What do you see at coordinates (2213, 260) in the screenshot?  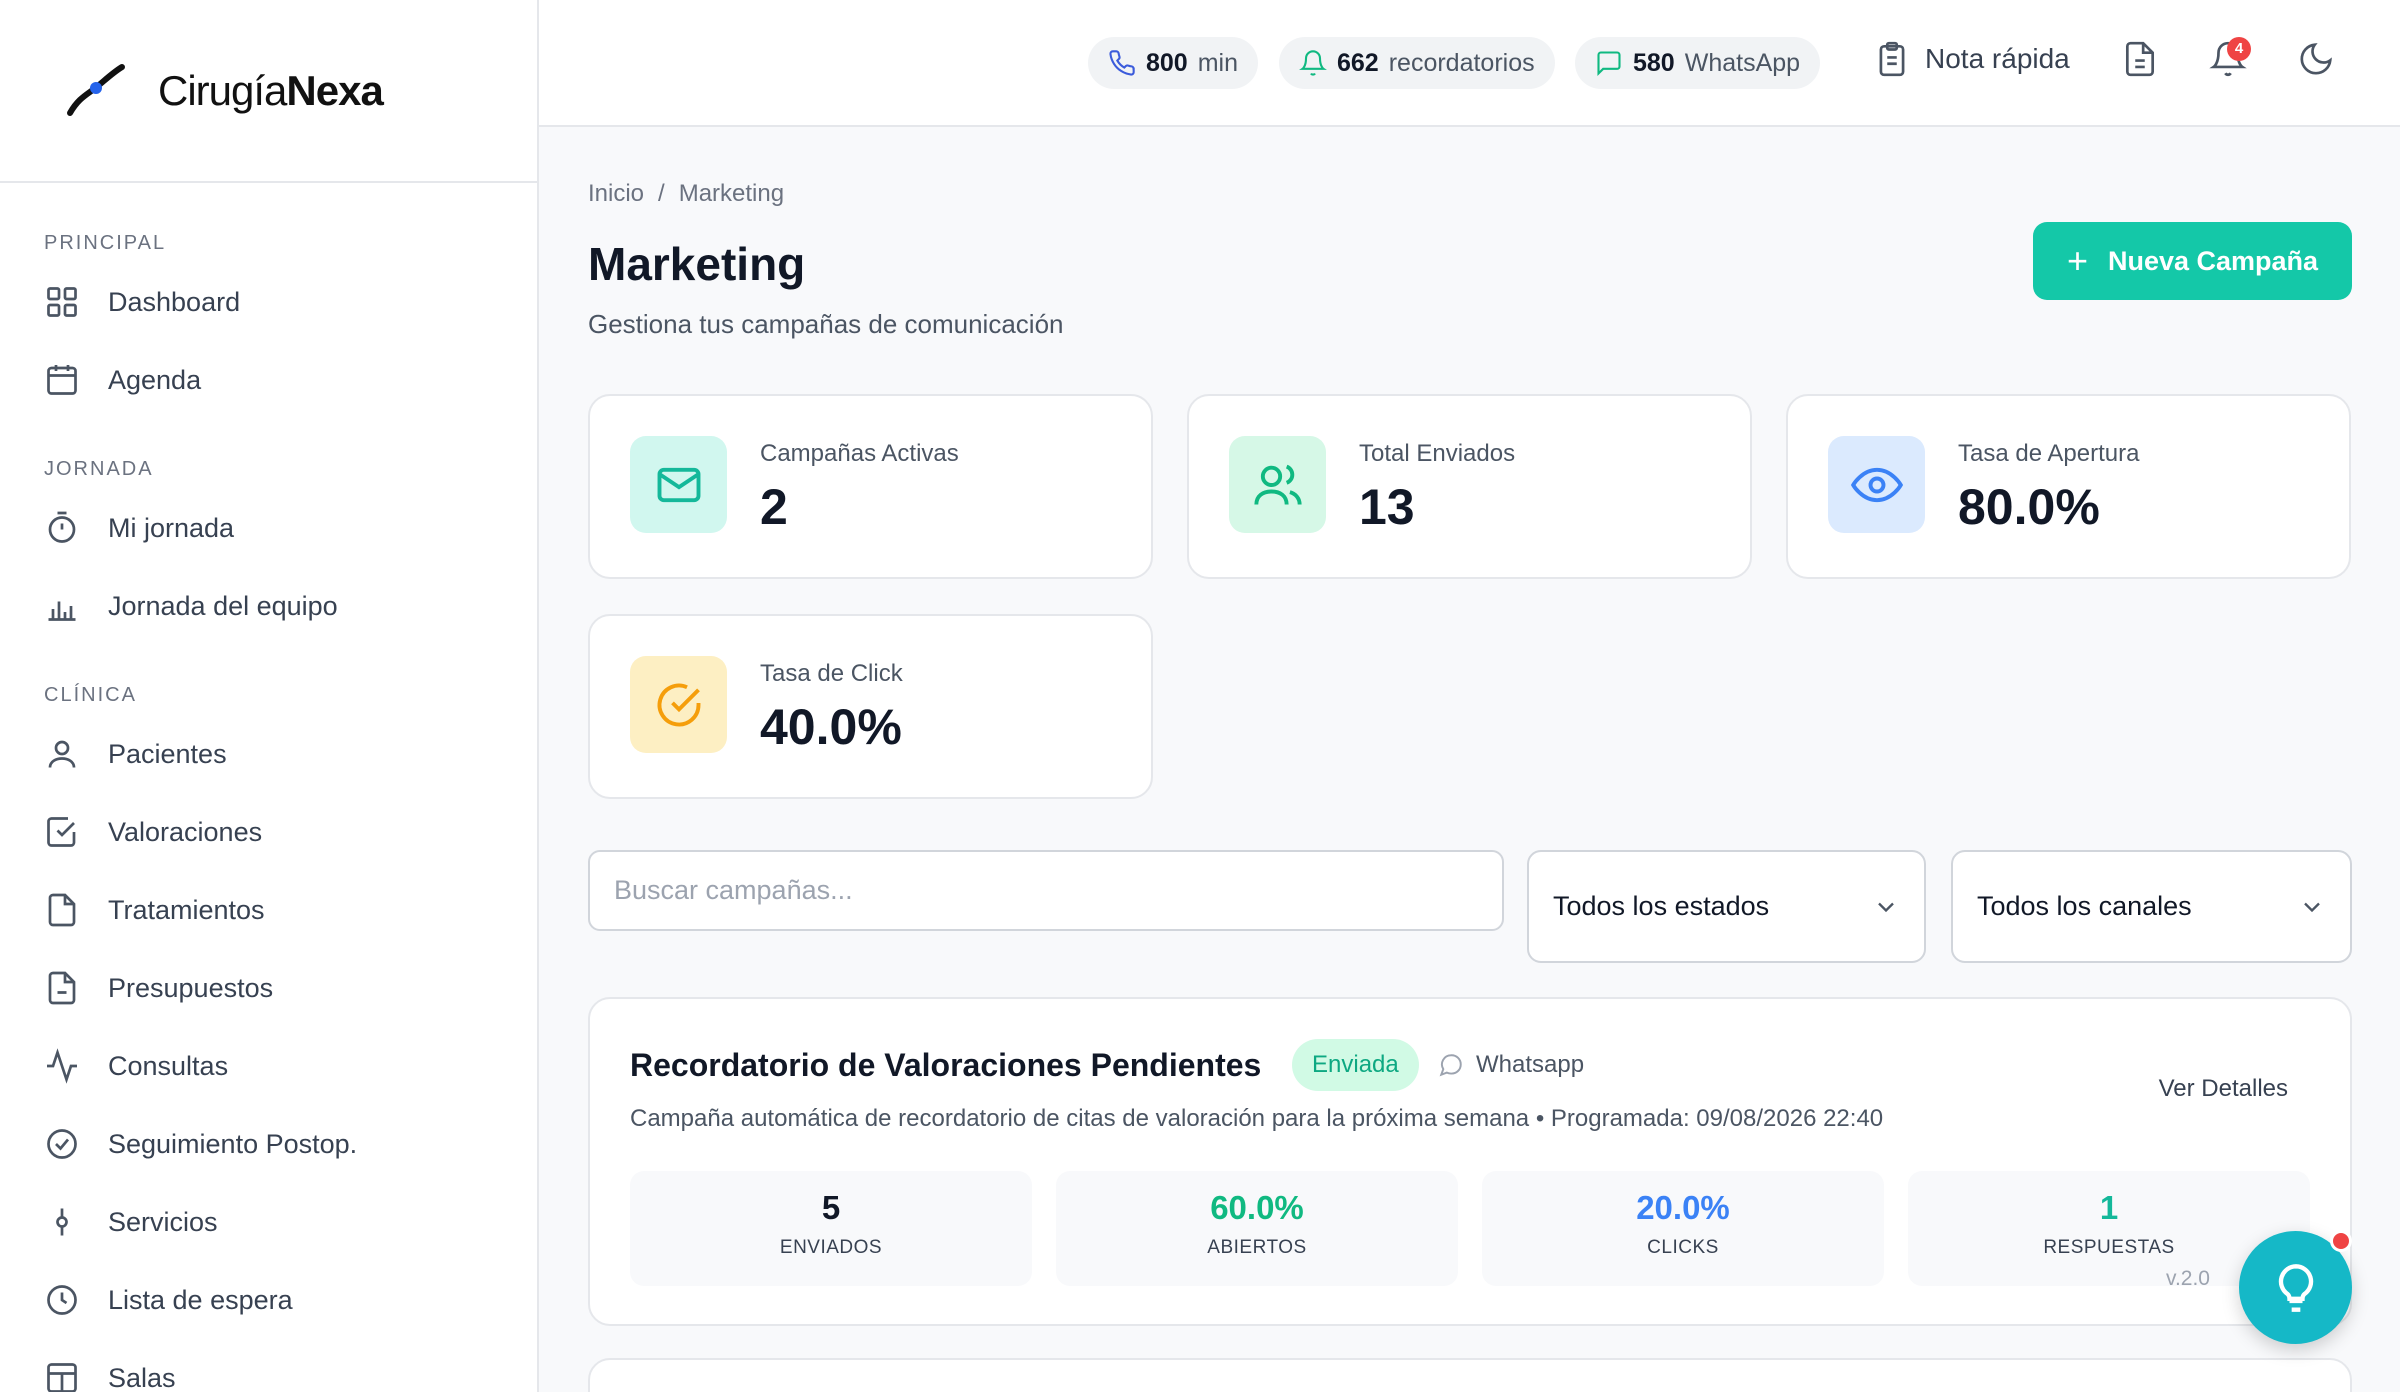 I see `new-campaign-label: Nueva Campaña` at bounding box center [2213, 260].